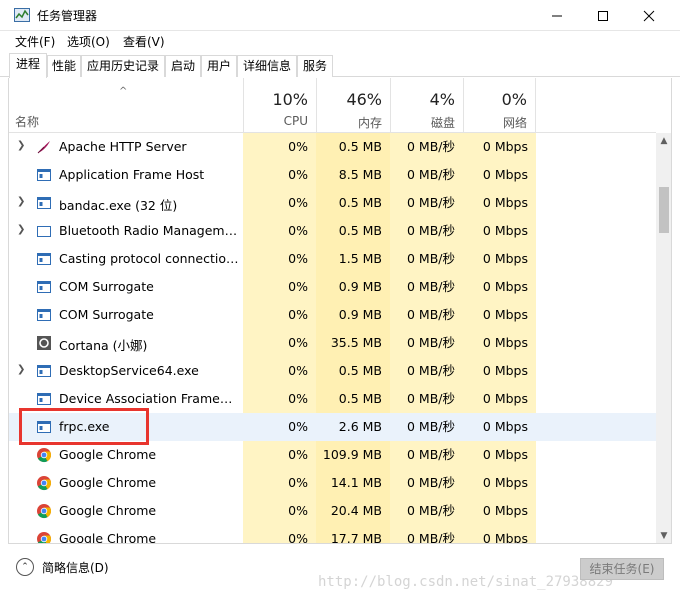 The width and height of the screenshot is (680, 600). What do you see at coordinates (27, 121) in the screenshot?
I see `column-name: 名称` at bounding box center [27, 121].